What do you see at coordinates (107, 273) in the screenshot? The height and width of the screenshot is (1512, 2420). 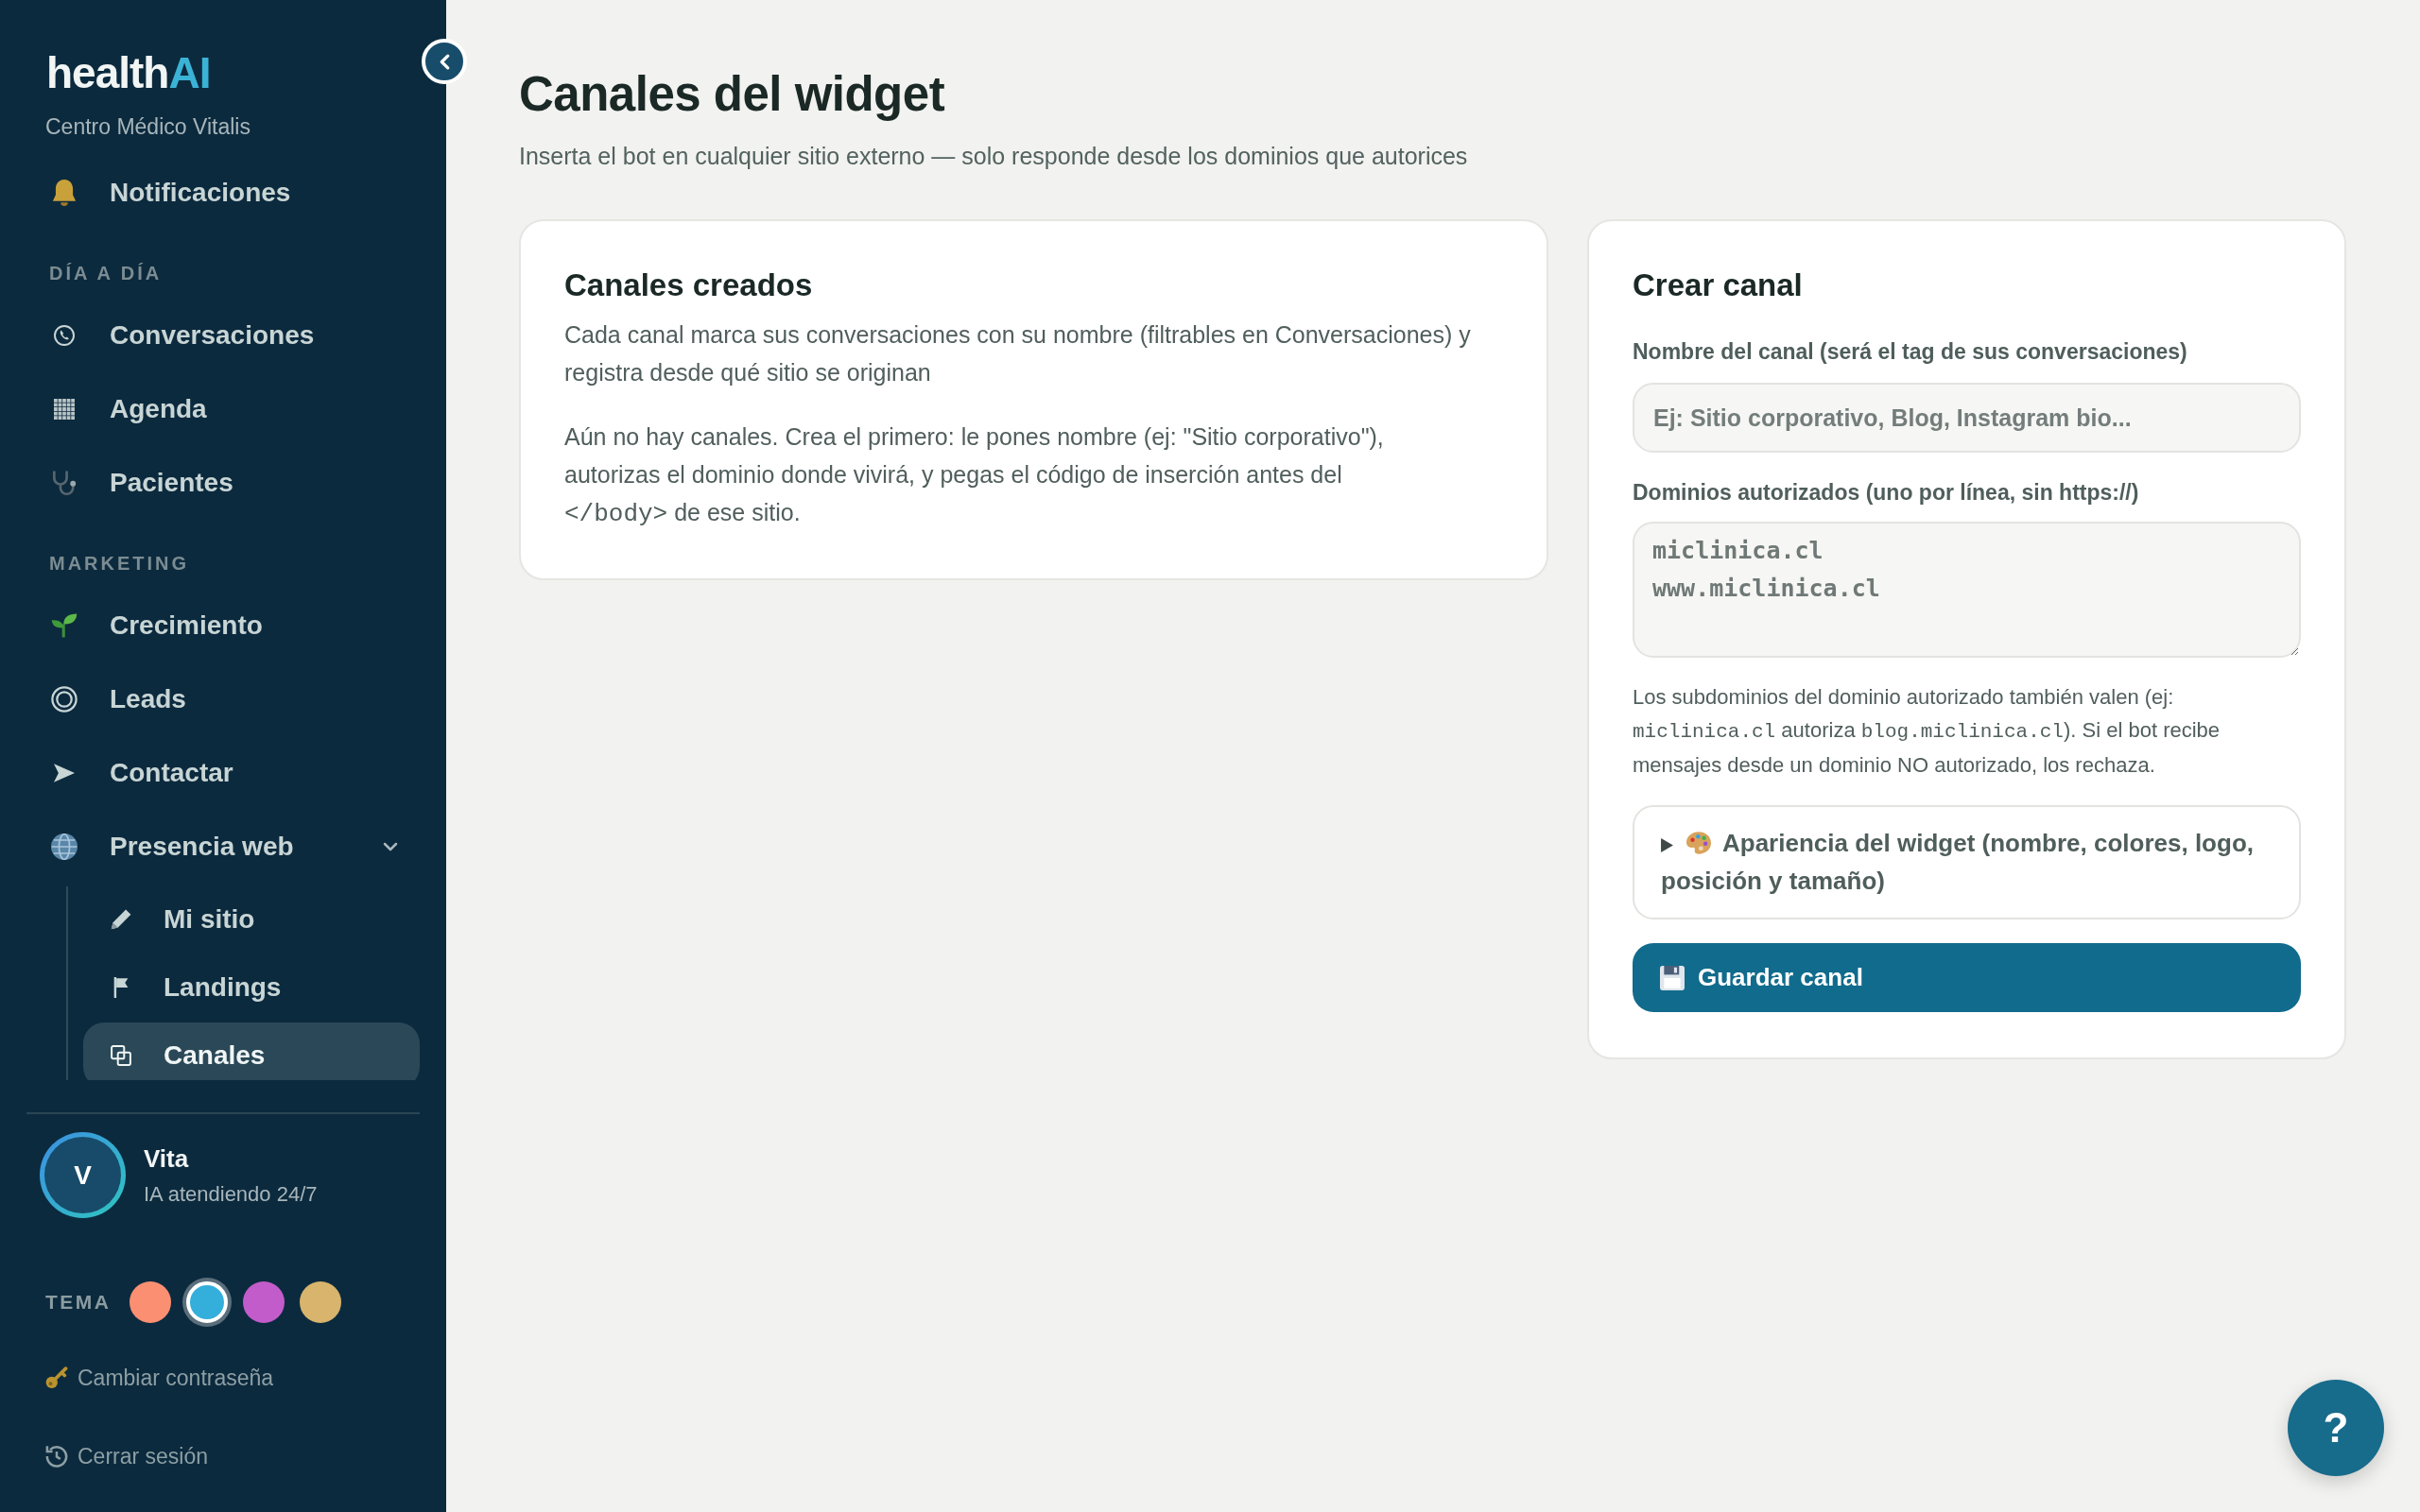 I see `section-heading: DÍA A DÍA` at bounding box center [107, 273].